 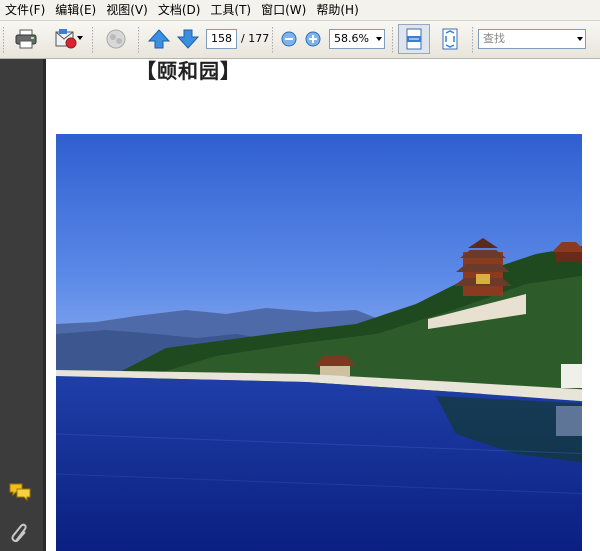 I want to click on menu-document: 文档(D), so click(x=179, y=10).